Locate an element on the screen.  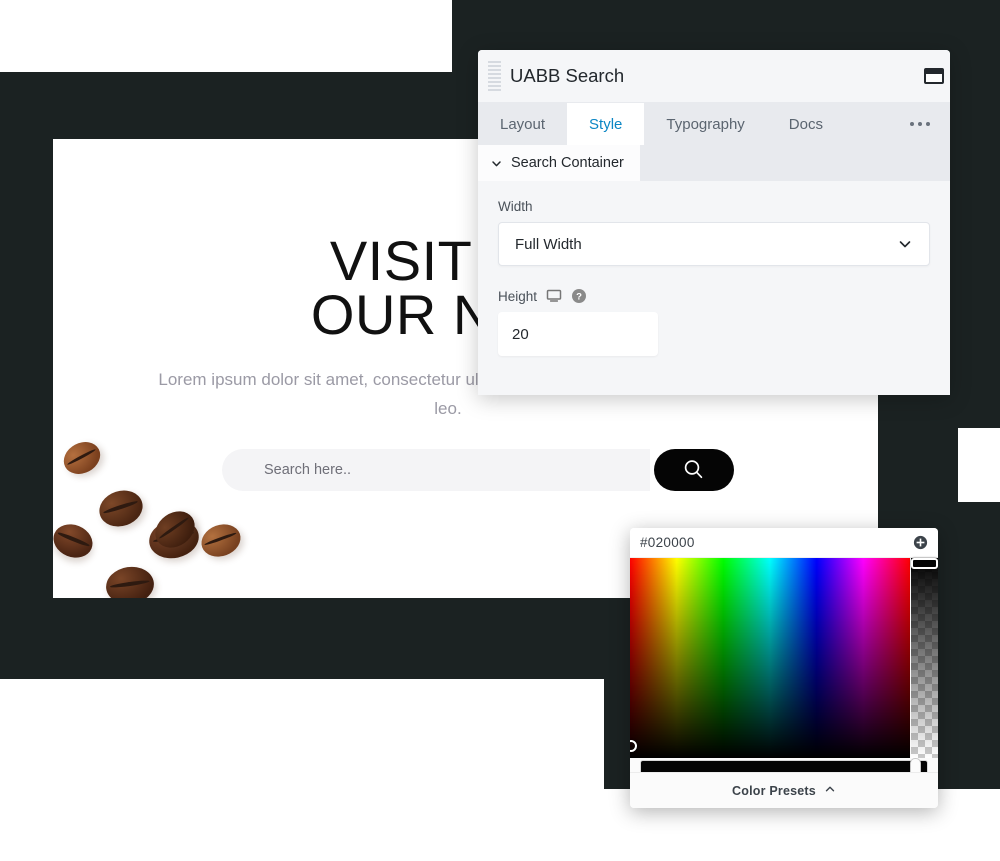
panel-header: UABB Search is located at coordinates (714, 76).